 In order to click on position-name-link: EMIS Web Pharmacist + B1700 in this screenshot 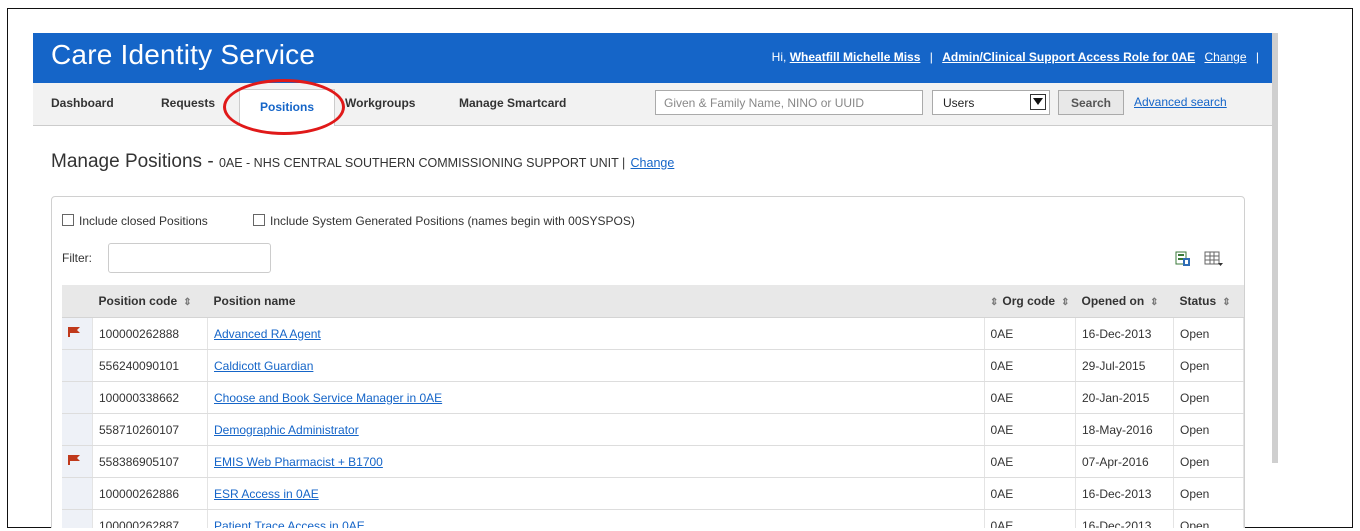, I will do `click(298, 462)`.